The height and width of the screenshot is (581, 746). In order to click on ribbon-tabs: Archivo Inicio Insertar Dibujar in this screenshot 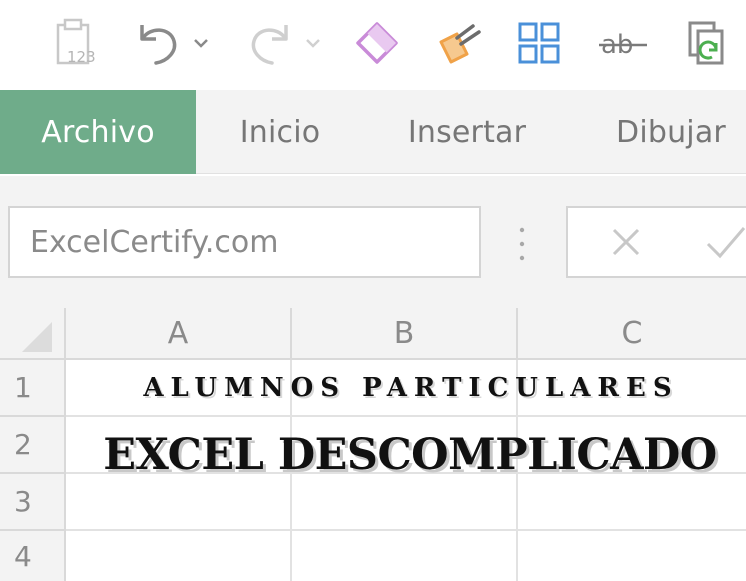, I will do `click(373, 132)`.